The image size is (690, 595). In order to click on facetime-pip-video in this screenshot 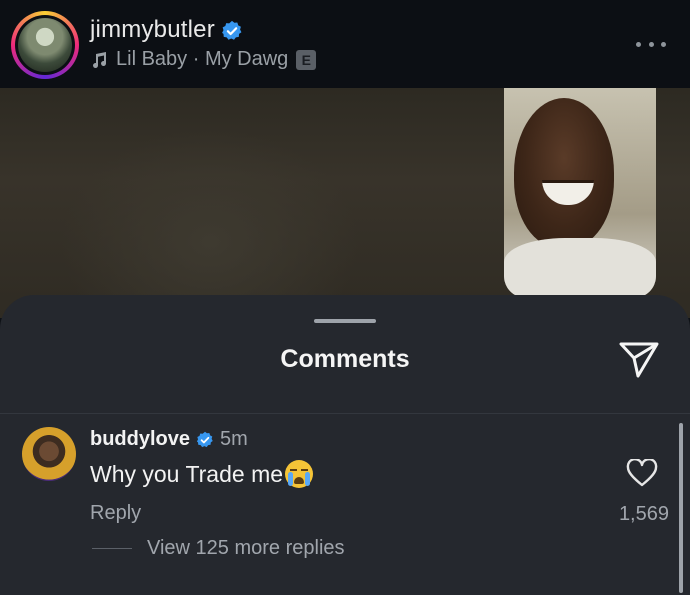, I will do `click(580, 193)`.